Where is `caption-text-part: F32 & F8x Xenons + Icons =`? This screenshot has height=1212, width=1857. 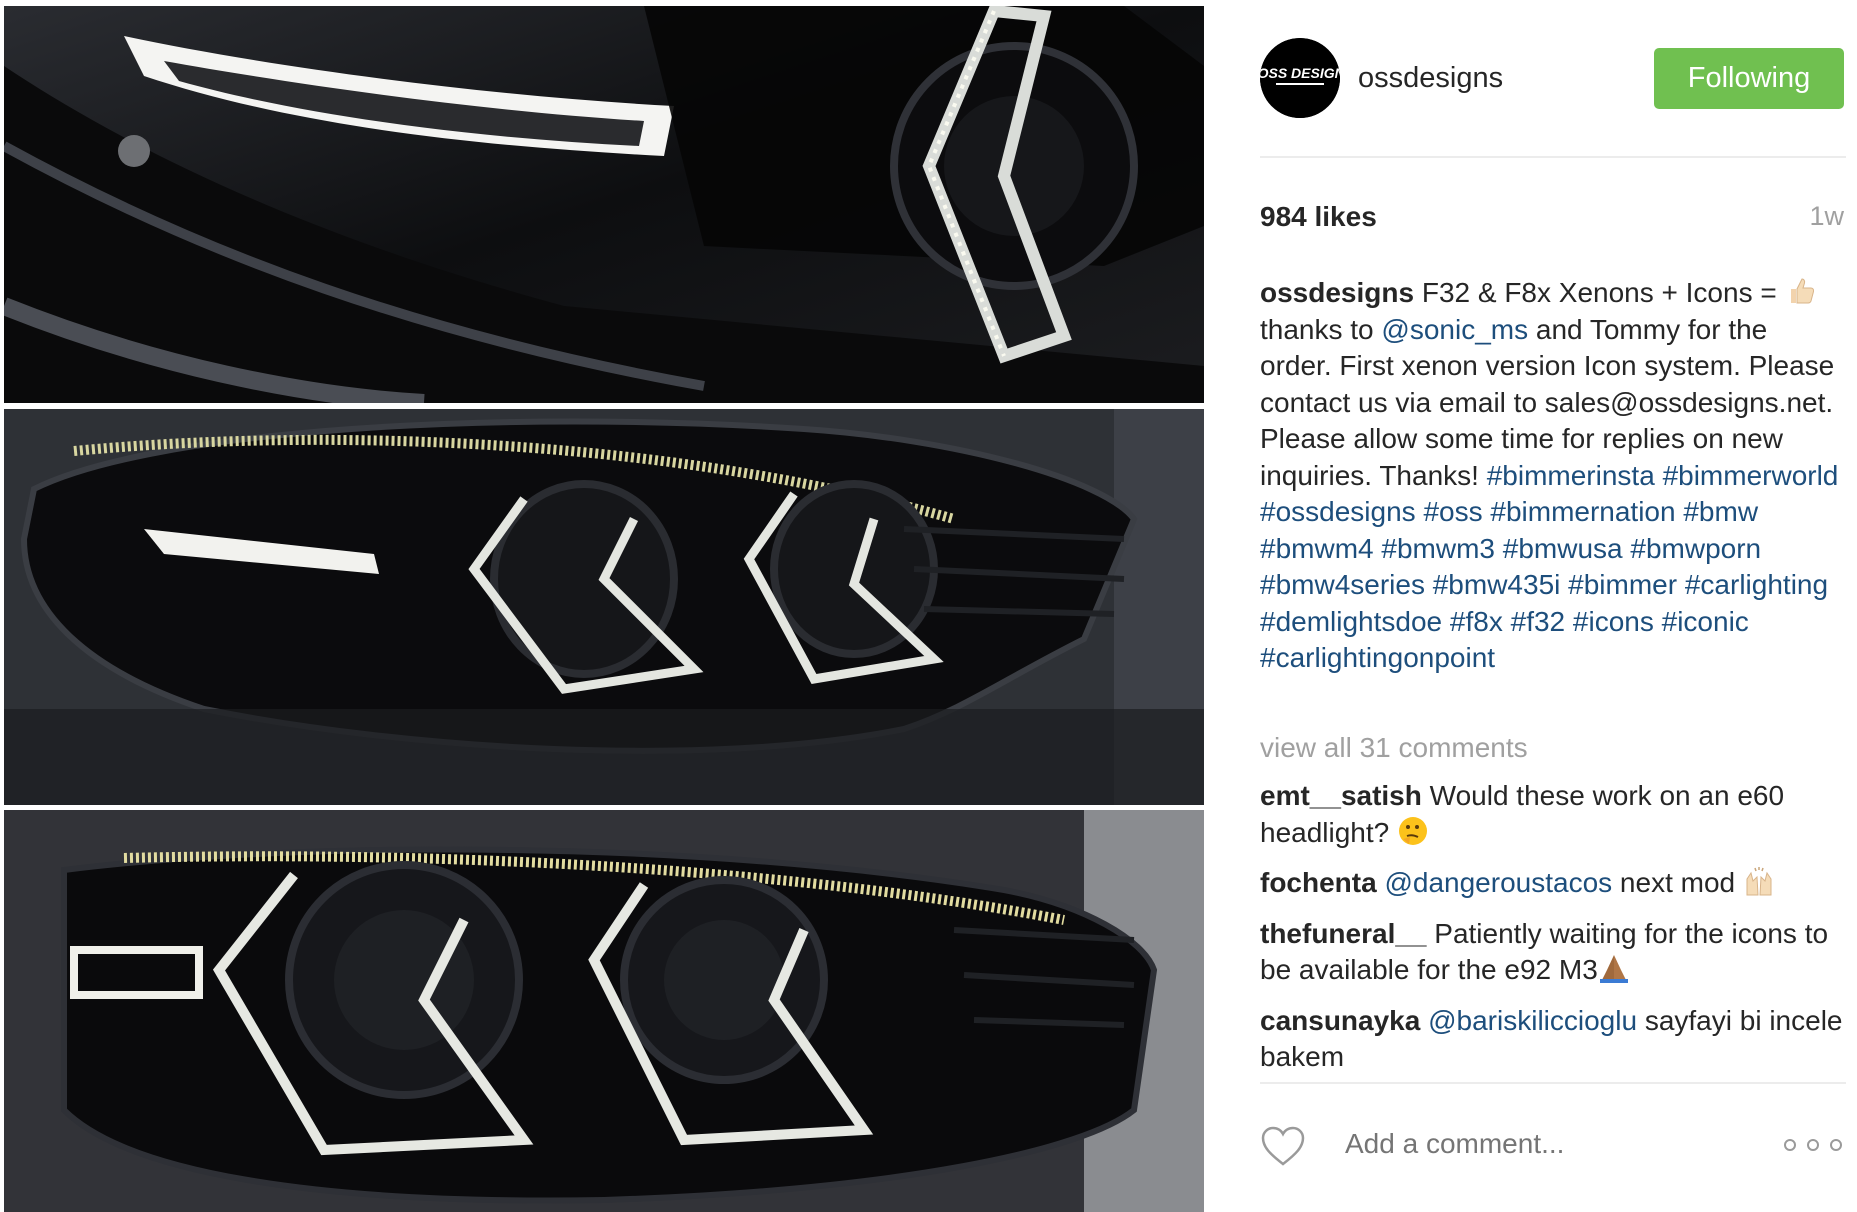
caption-text-part: F32 & F8x Xenons + Icons = is located at coordinates (1599, 292).